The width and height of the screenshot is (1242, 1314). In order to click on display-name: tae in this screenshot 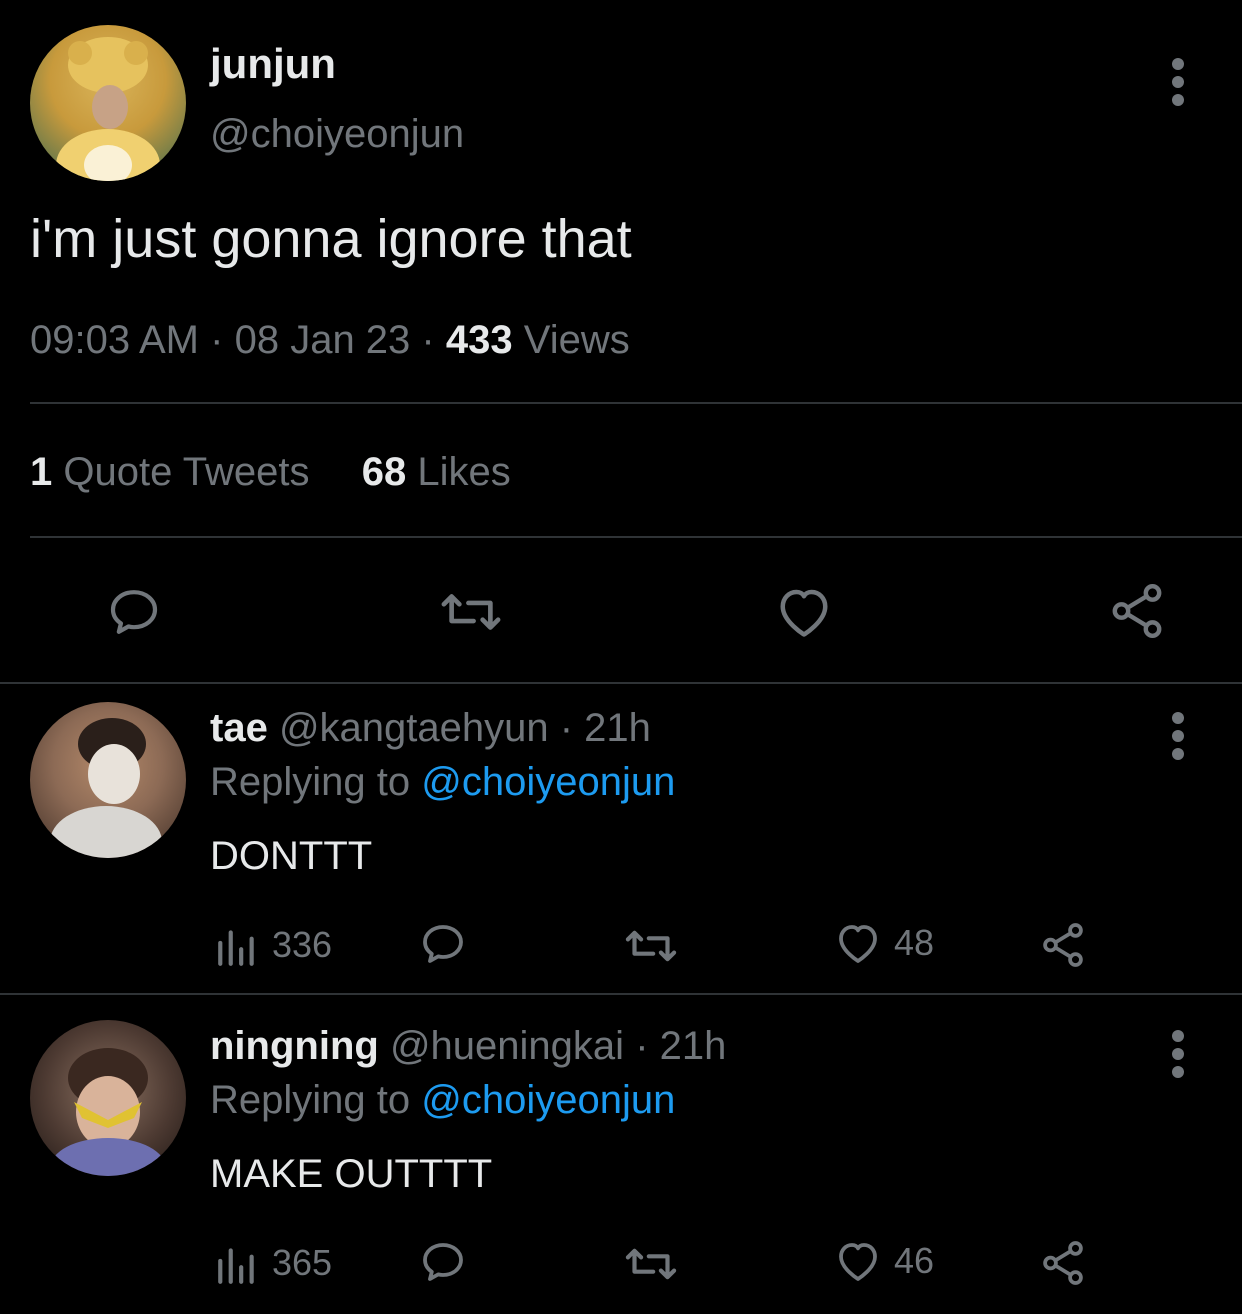, I will do `click(239, 728)`.